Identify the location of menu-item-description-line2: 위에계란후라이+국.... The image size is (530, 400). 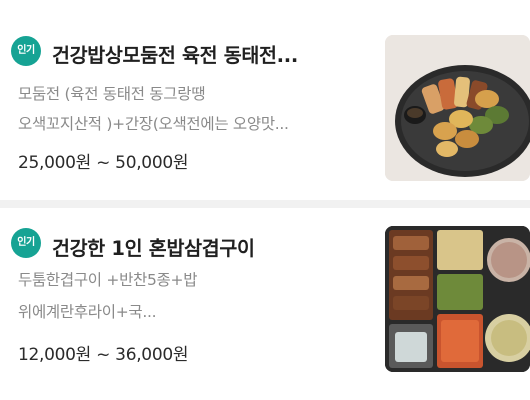
(87, 312).